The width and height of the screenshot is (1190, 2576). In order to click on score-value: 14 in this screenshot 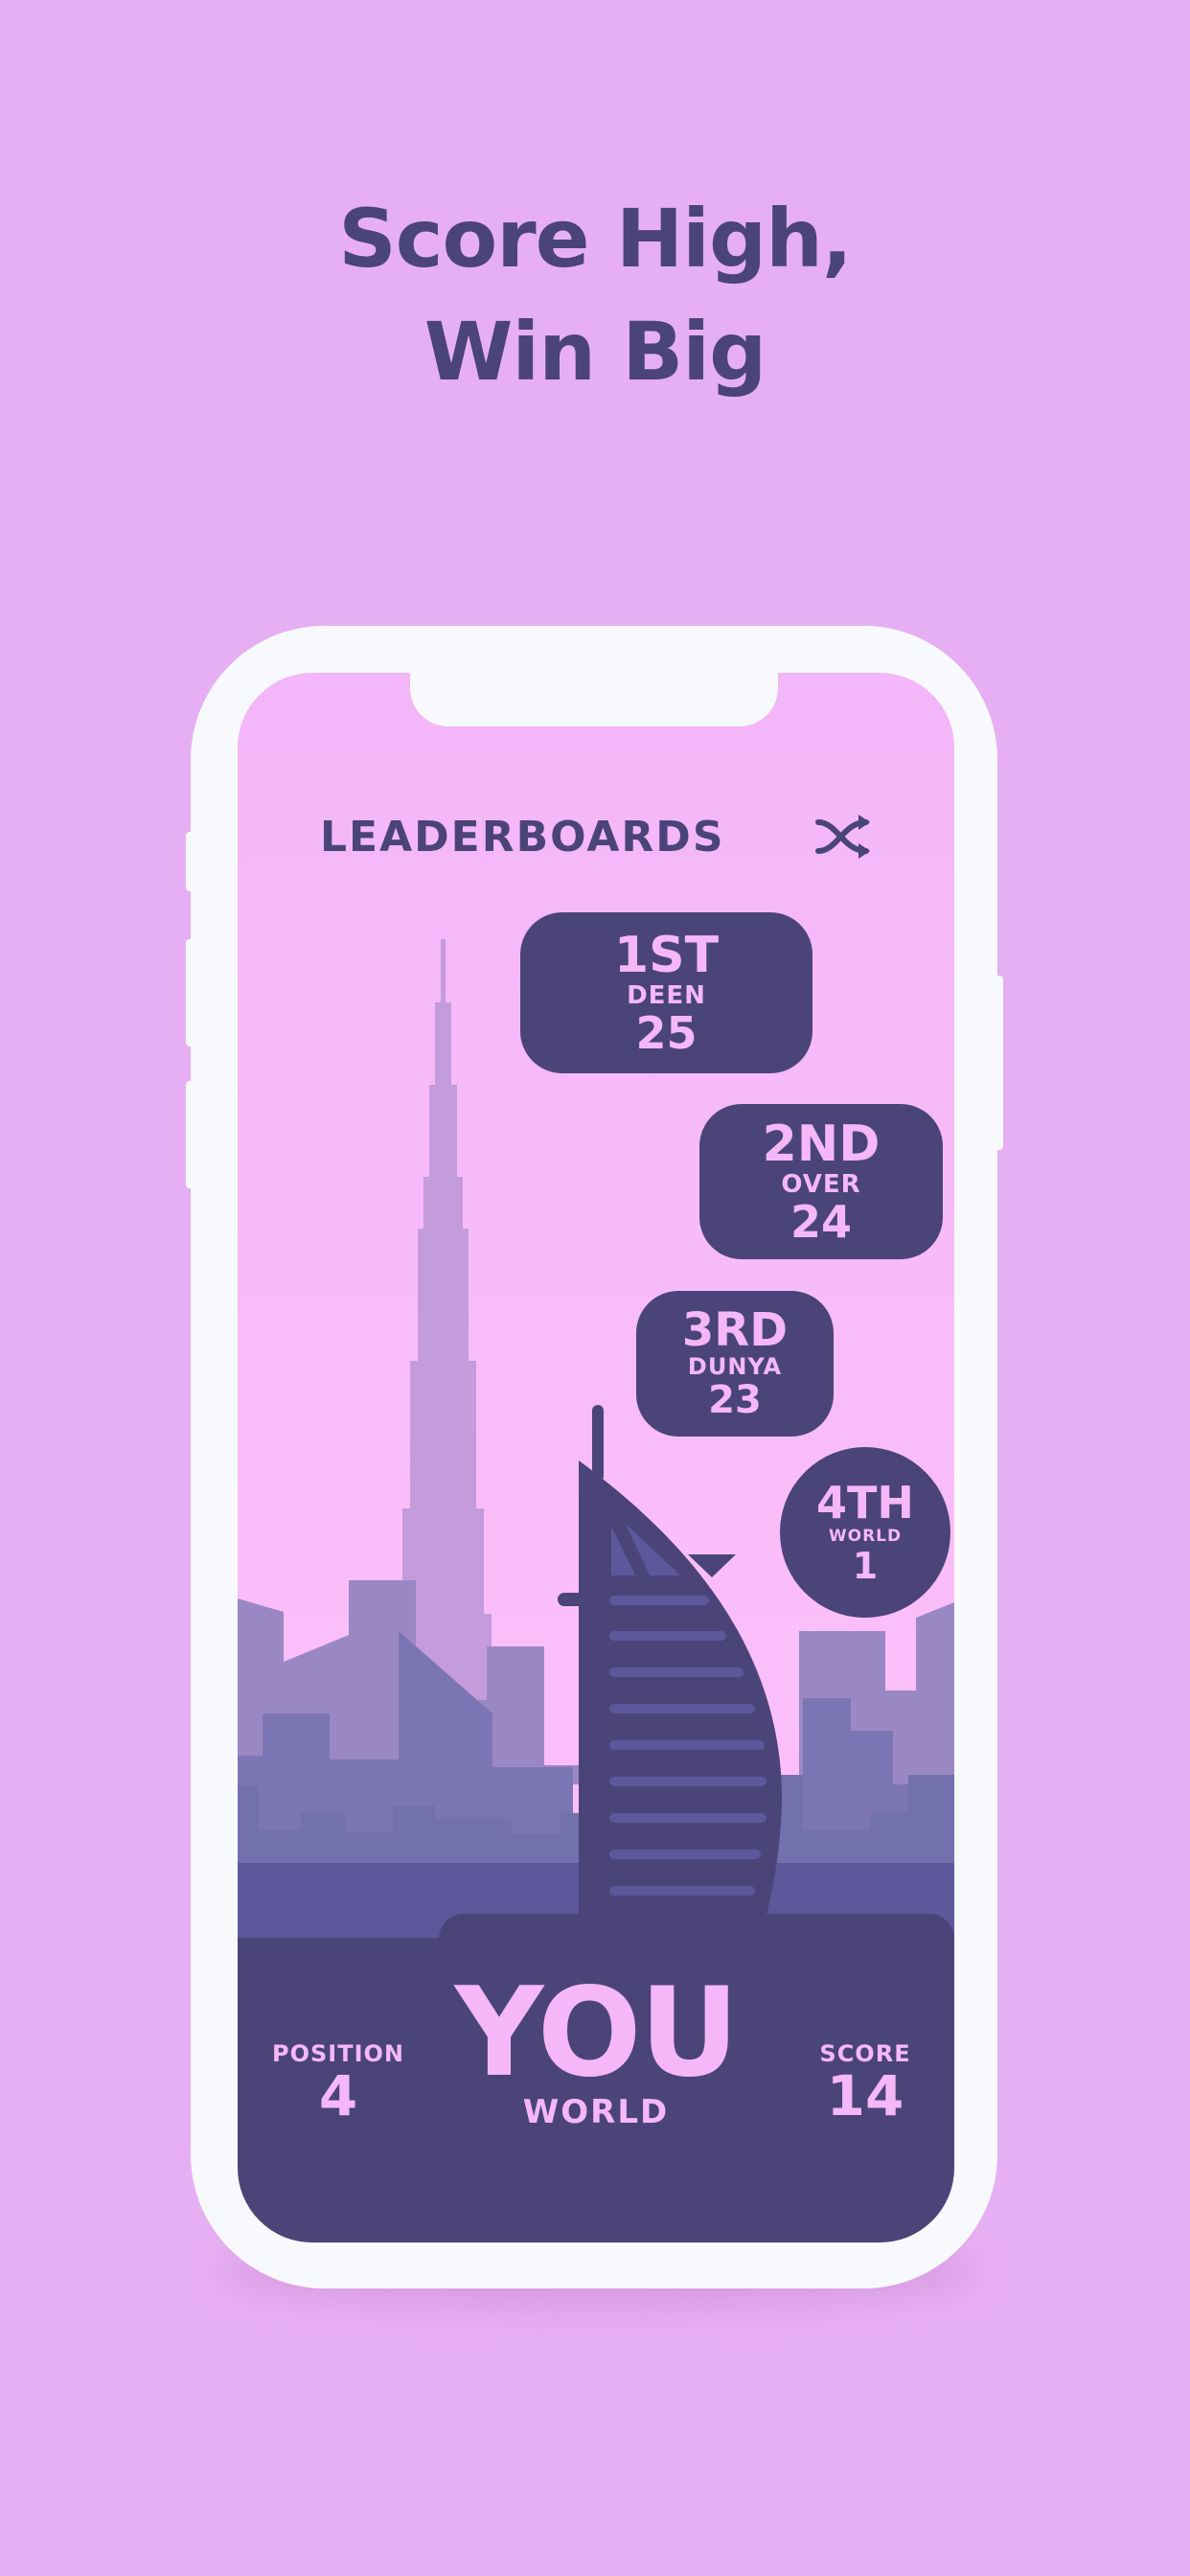, I will do `click(865, 2095)`.